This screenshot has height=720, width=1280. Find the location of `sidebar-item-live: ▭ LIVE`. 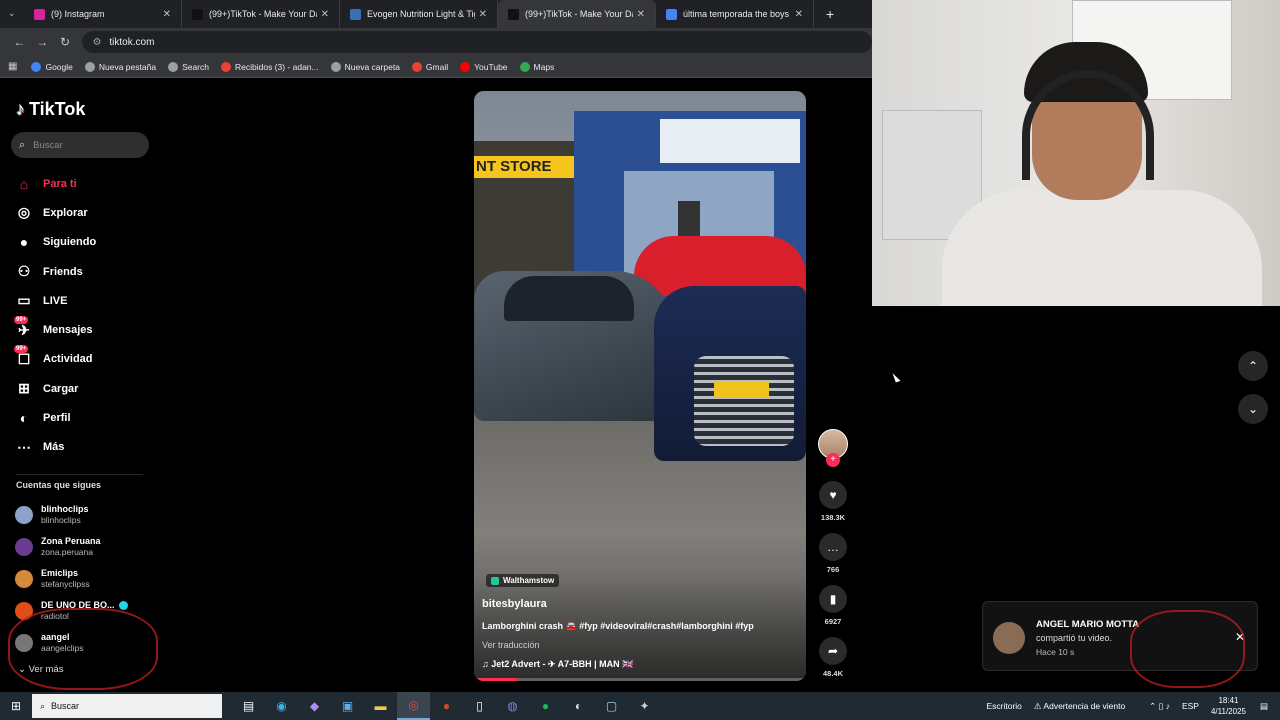

sidebar-item-live: ▭ LIVE is located at coordinates (55, 300).